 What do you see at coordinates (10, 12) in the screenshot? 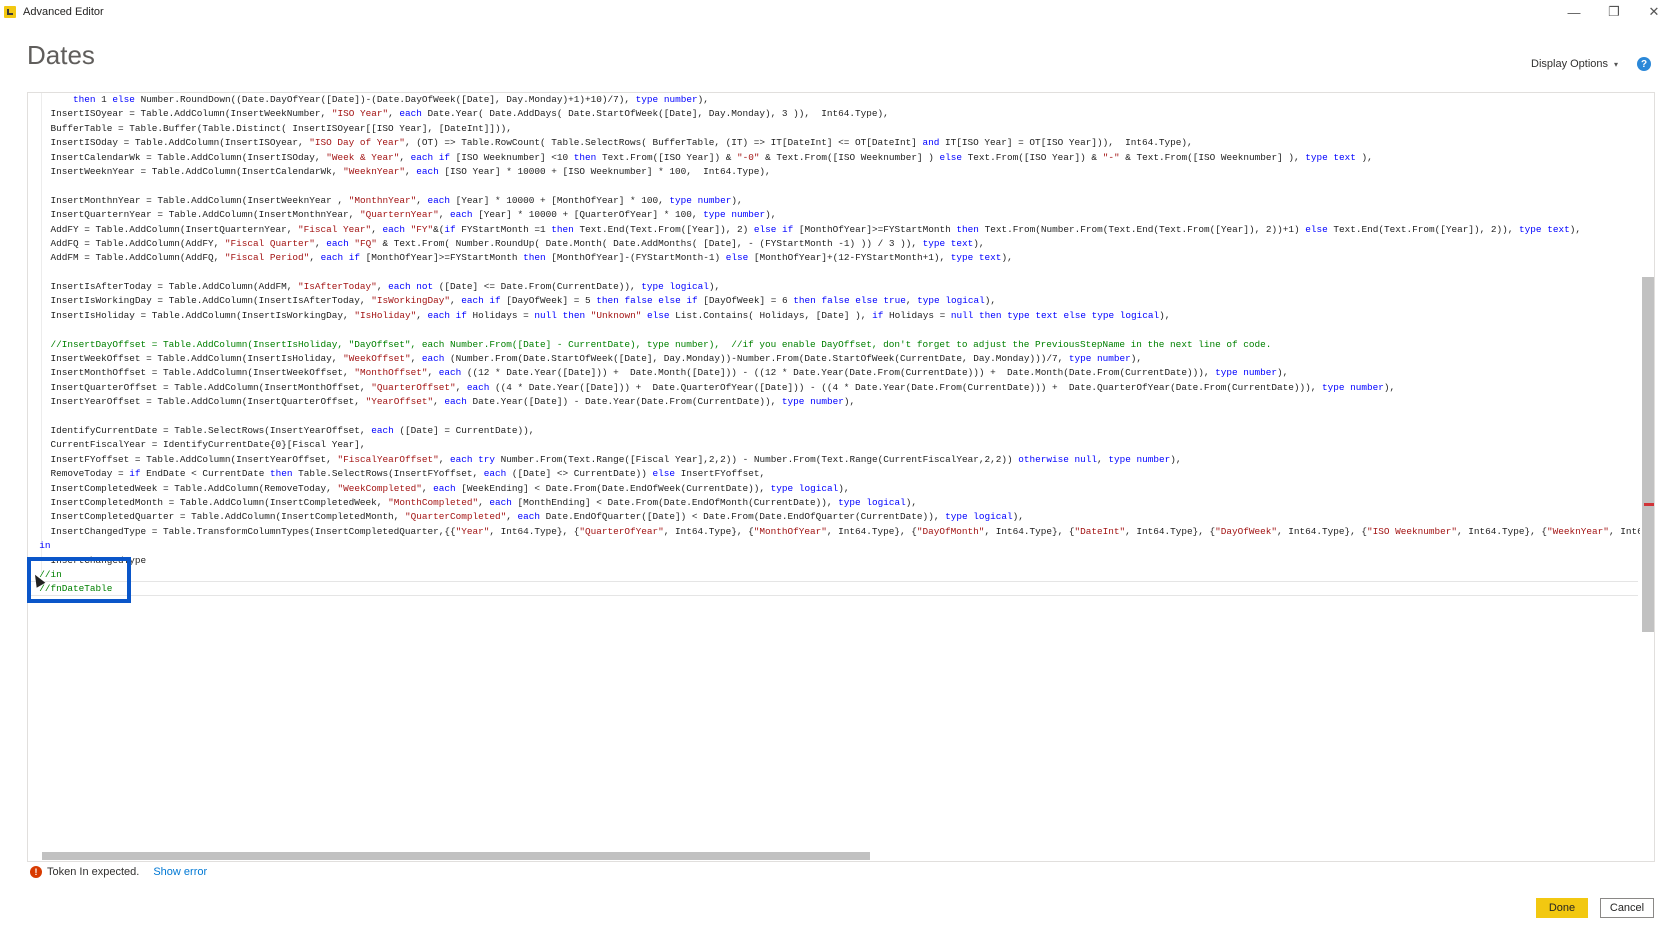
I see `power-bi-app-icon` at bounding box center [10, 12].